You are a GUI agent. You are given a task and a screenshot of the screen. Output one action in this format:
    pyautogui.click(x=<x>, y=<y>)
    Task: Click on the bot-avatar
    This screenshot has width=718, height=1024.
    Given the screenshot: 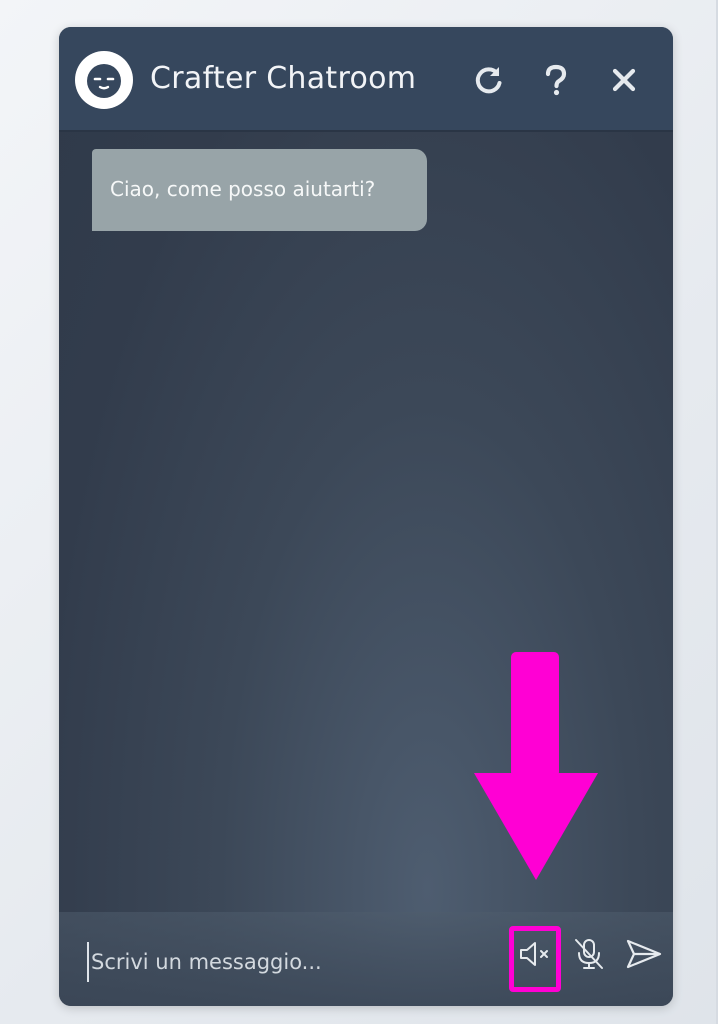 What is the action you would take?
    pyautogui.click(x=104, y=80)
    